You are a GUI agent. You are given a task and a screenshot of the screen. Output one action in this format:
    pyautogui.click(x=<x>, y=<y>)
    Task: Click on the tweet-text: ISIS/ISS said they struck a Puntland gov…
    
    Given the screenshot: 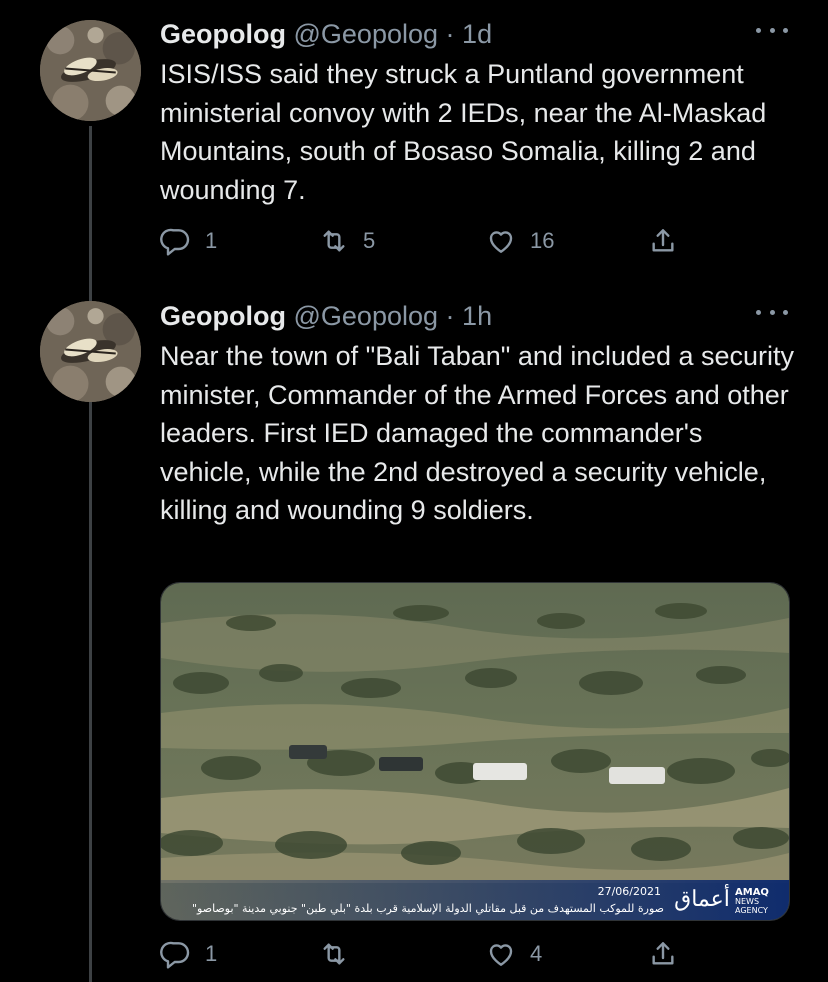 What is the action you would take?
    pyautogui.click(x=463, y=132)
    